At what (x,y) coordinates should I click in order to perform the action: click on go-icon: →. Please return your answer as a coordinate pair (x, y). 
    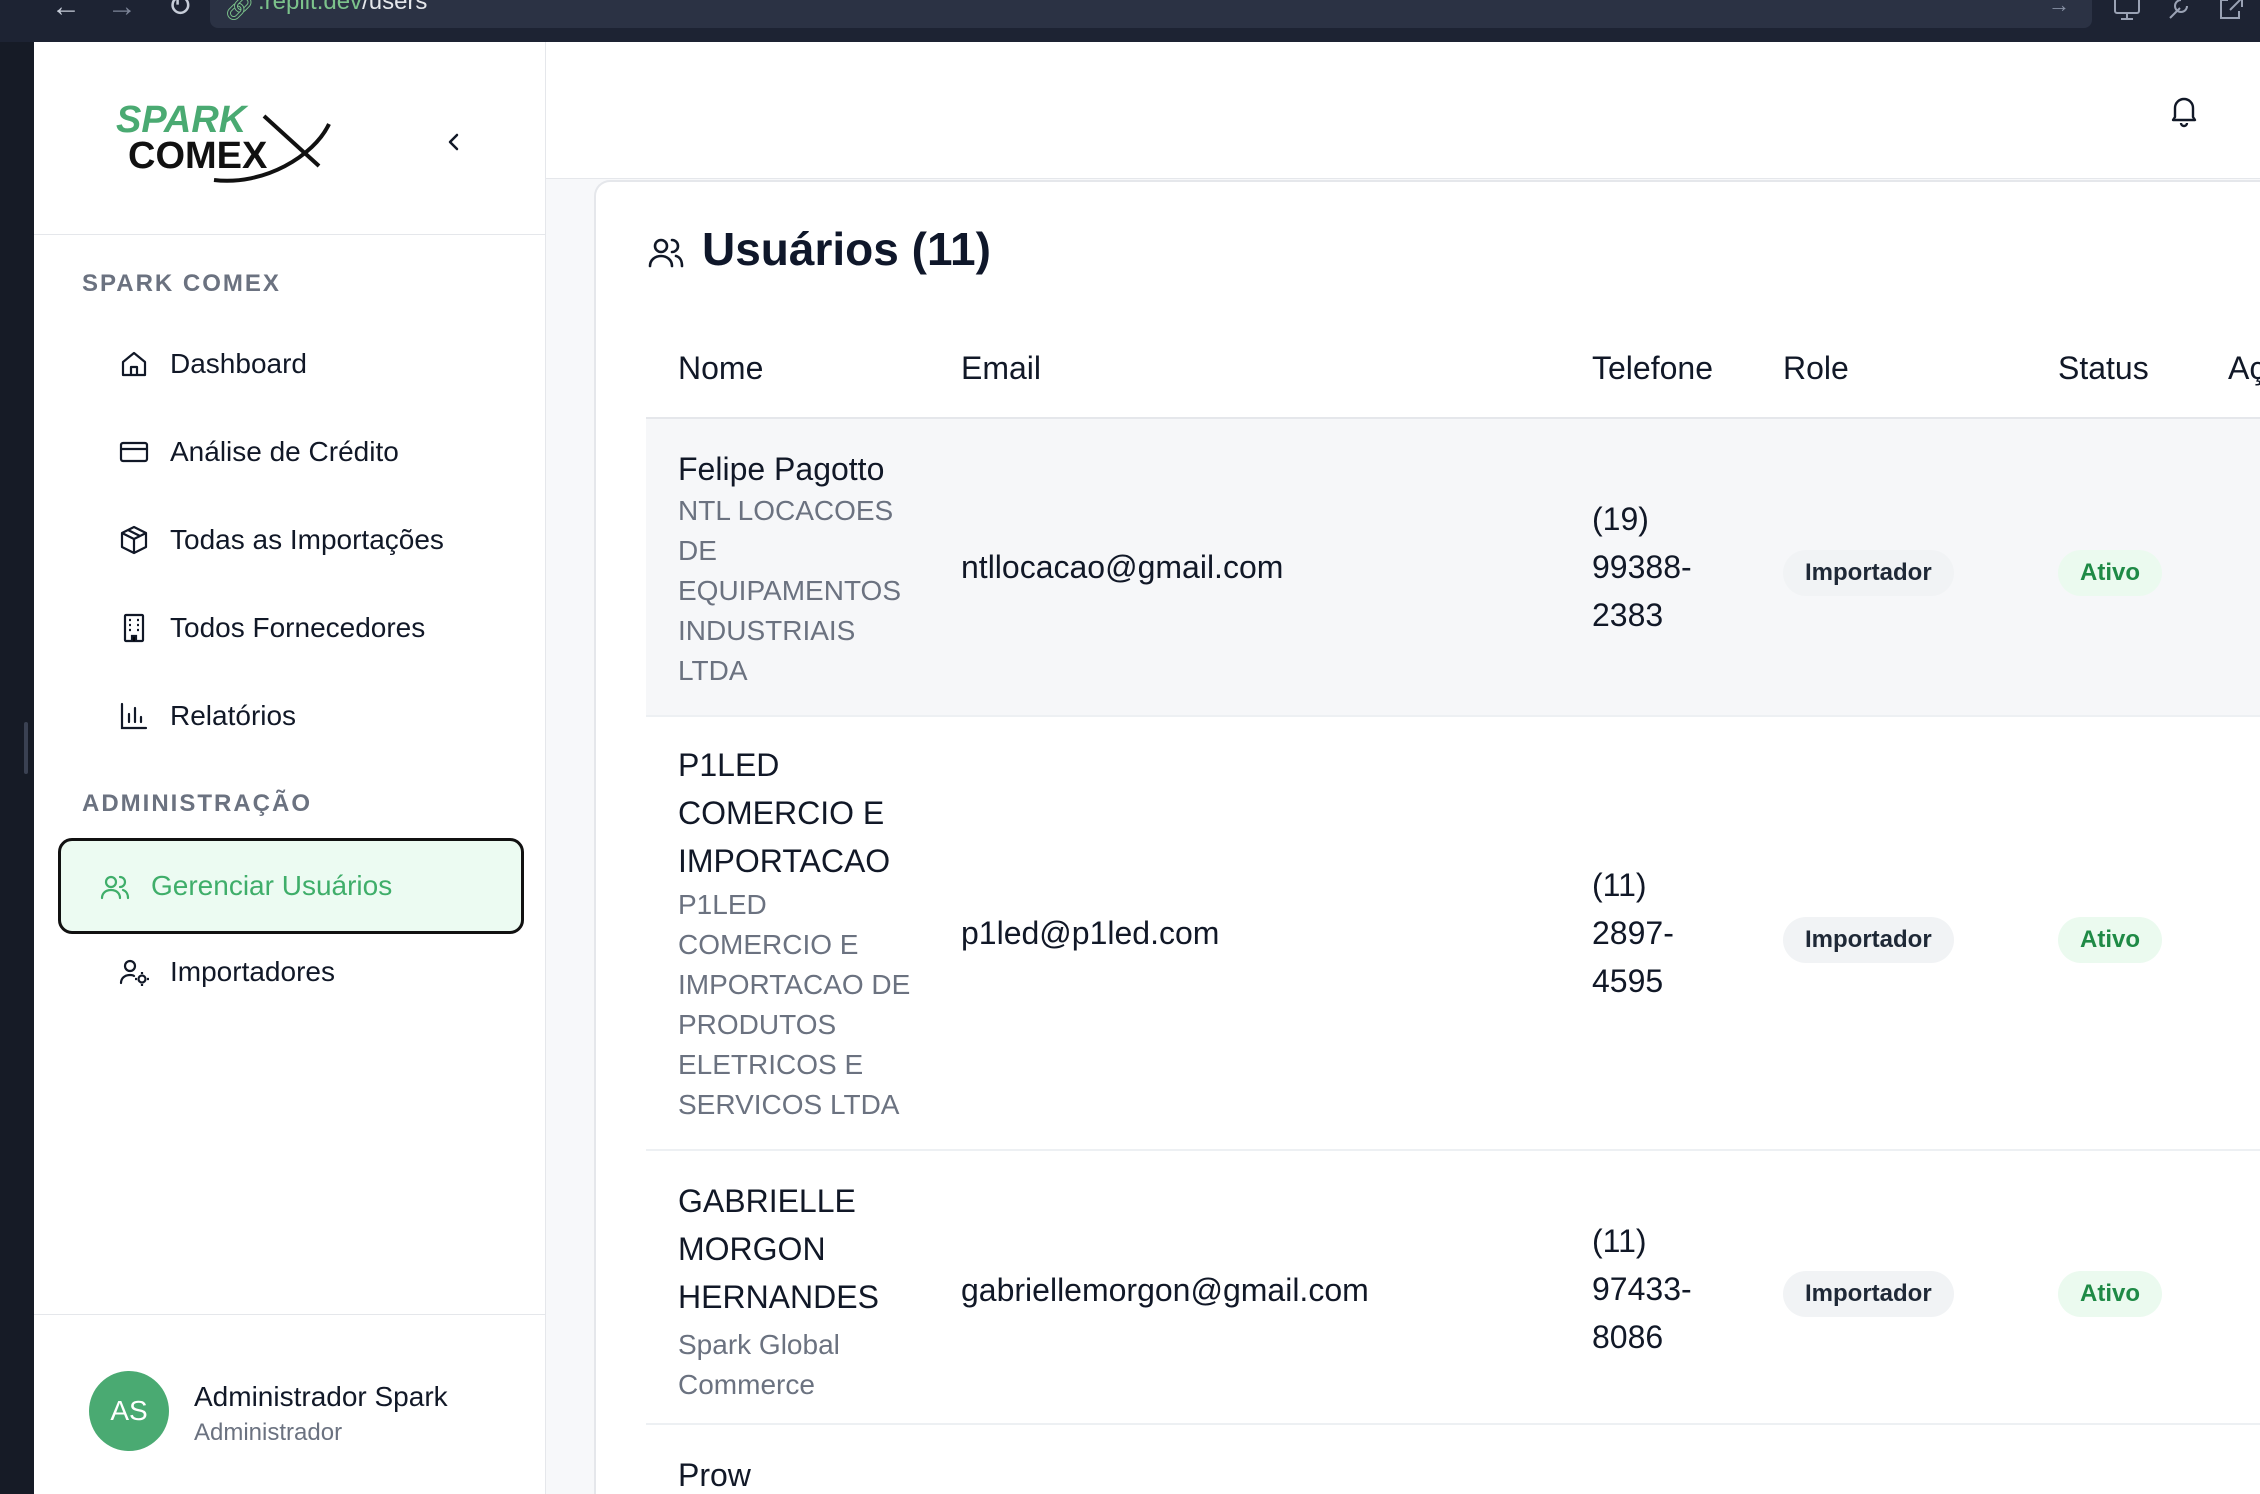
    Looking at the image, I should click on (2059, 9).